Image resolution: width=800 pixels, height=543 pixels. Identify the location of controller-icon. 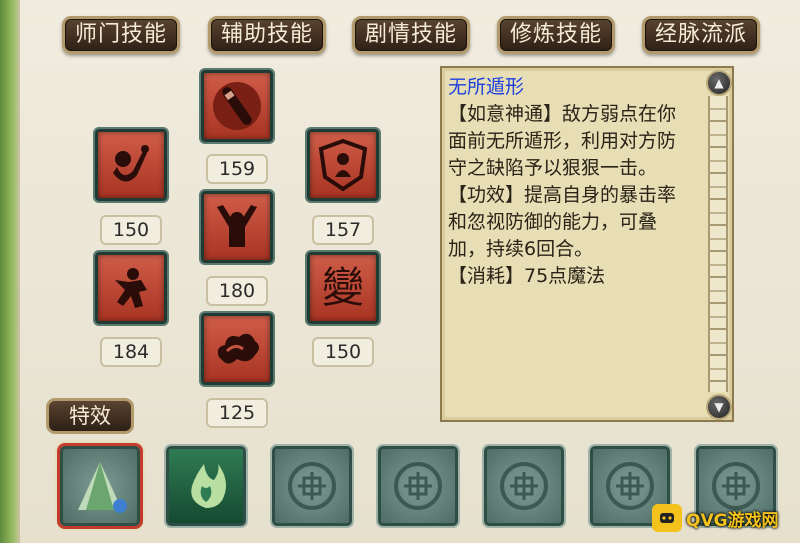
(667, 518).